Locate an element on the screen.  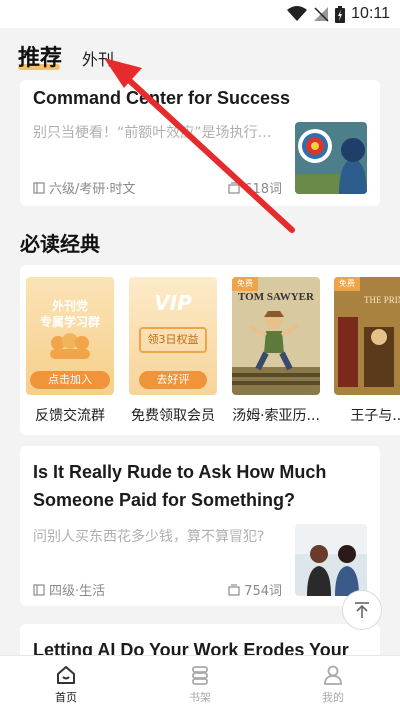
classic-item-feedback-group: 外刊党 专属学习群 点击加入 反馈交流群 is located at coordinates (70, 351).